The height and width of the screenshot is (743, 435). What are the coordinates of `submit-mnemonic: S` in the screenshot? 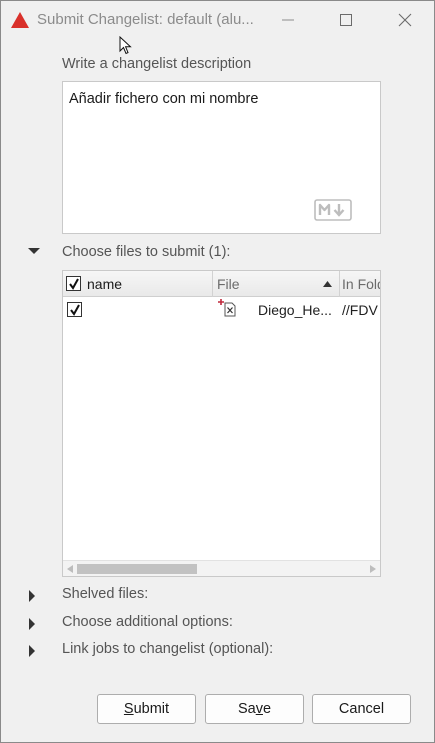 It's located at (128, 709).